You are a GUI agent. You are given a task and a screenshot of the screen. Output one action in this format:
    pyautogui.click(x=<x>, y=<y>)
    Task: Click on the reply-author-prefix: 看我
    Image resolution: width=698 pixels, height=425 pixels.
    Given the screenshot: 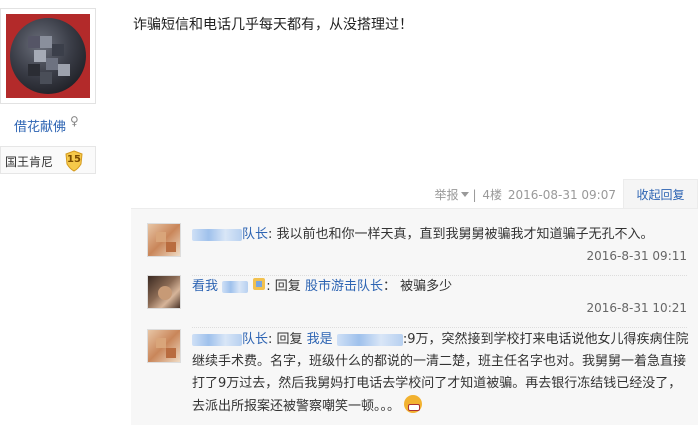 What is the action you would take?
    pyautogui.click(x=205, y=286)
    